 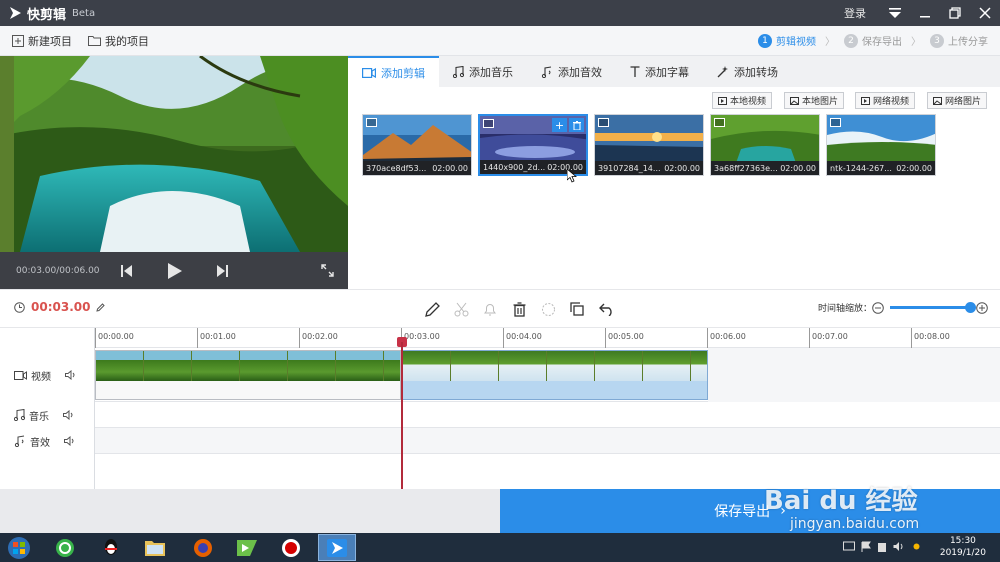 I want to click on local-video-button: 本地视频, so click(x=742, y=100).